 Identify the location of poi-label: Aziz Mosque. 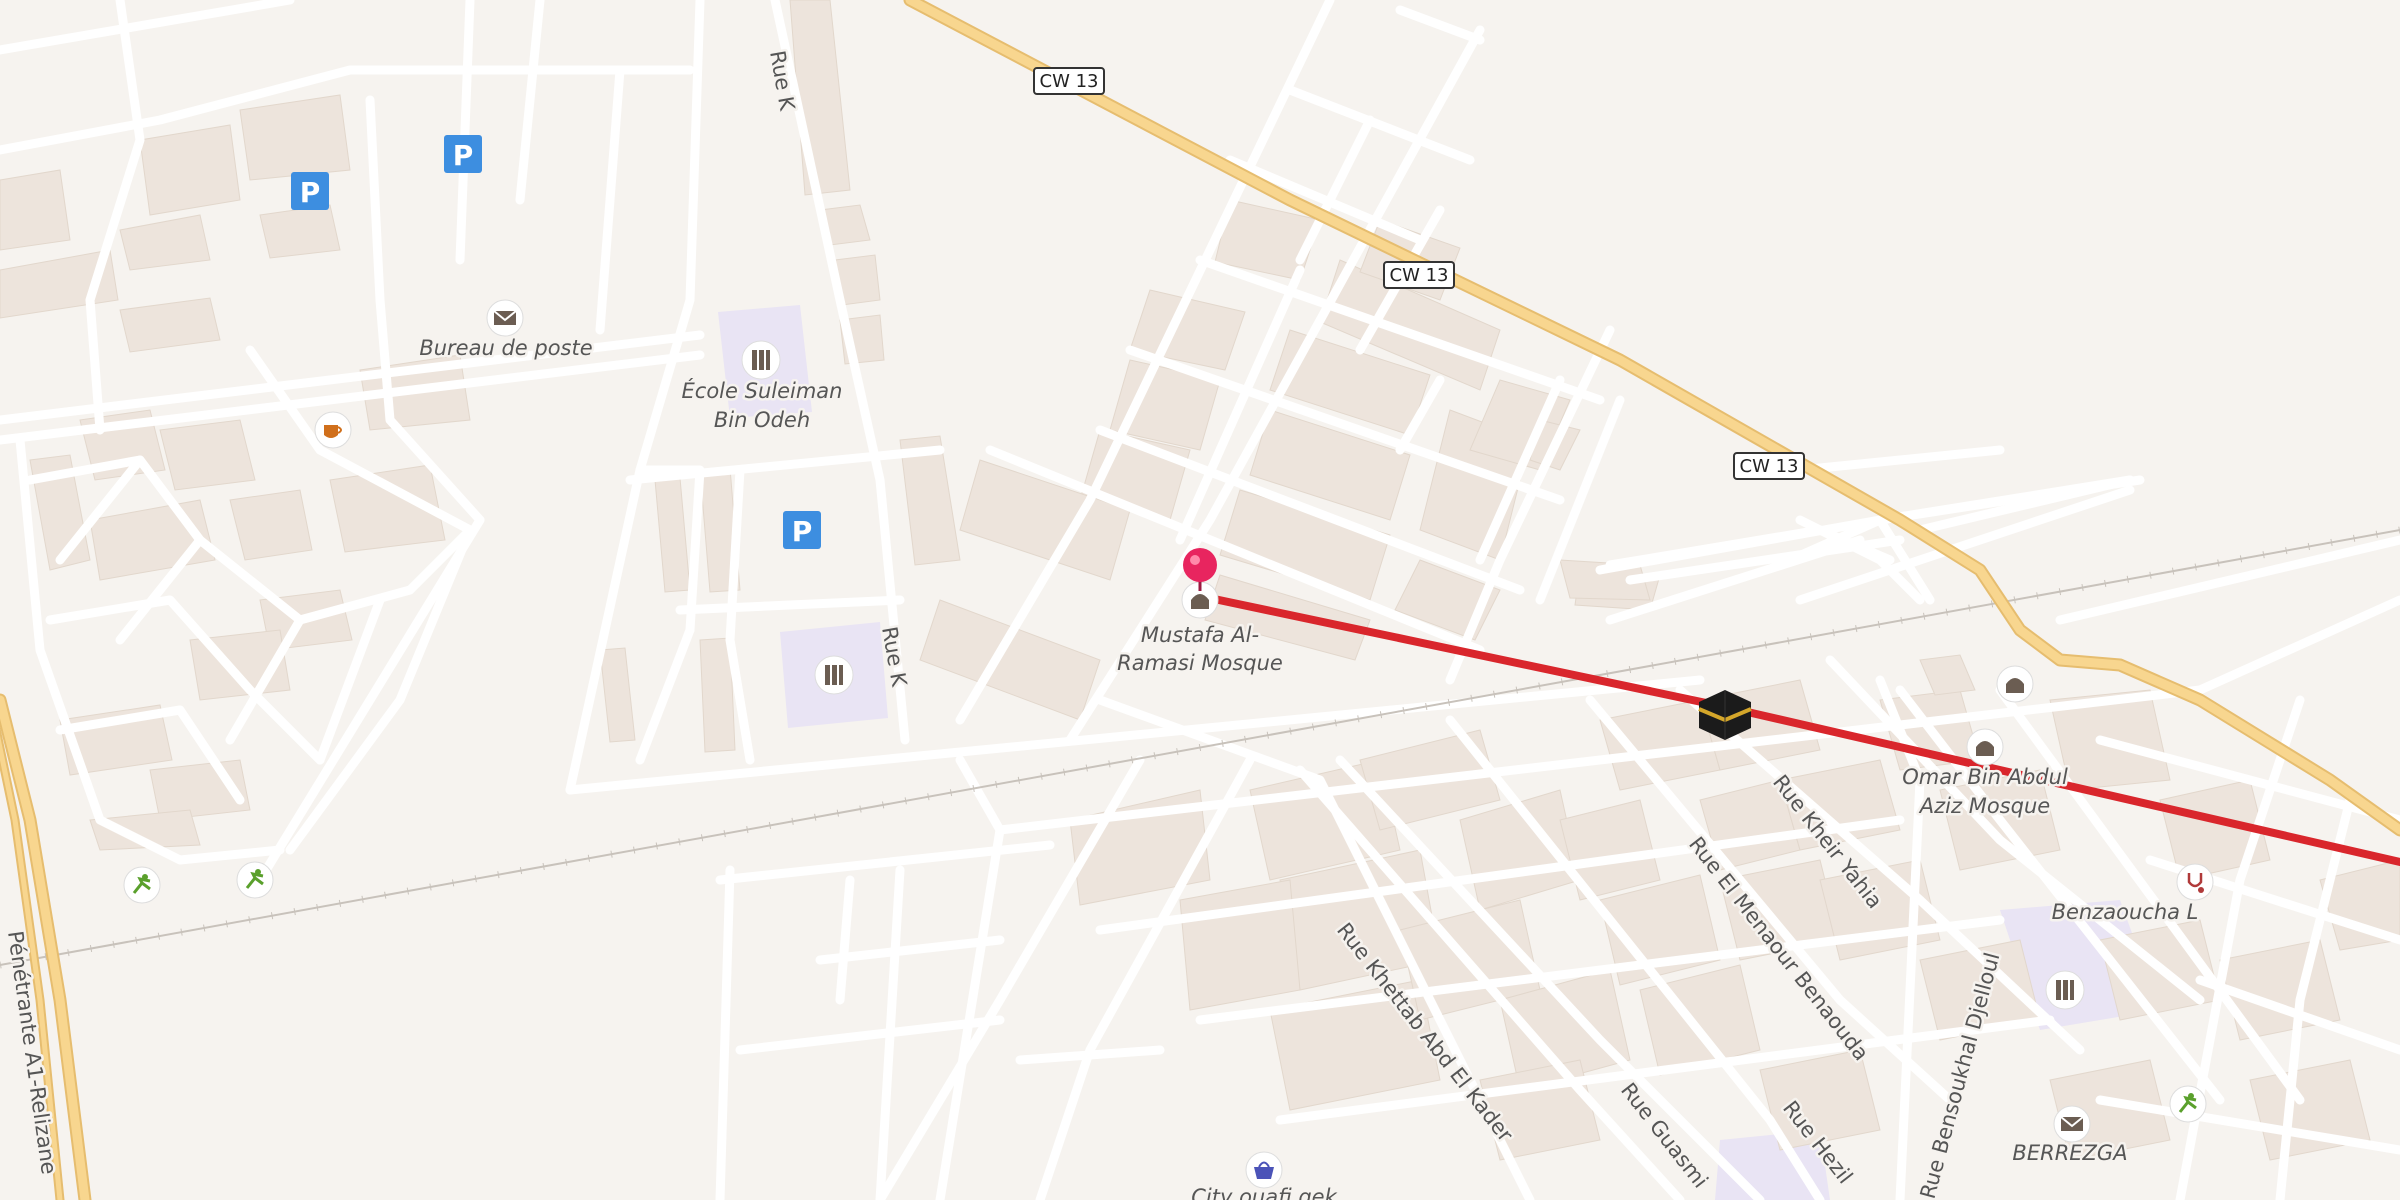
(1984, 806).